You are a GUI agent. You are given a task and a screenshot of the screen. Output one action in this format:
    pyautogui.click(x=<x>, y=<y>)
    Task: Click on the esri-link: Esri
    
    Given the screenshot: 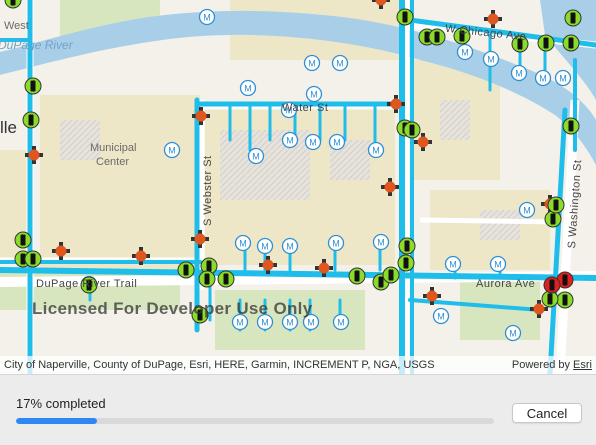 What is the action you would take?
    pyautogui.click(x=582, y=365)
    